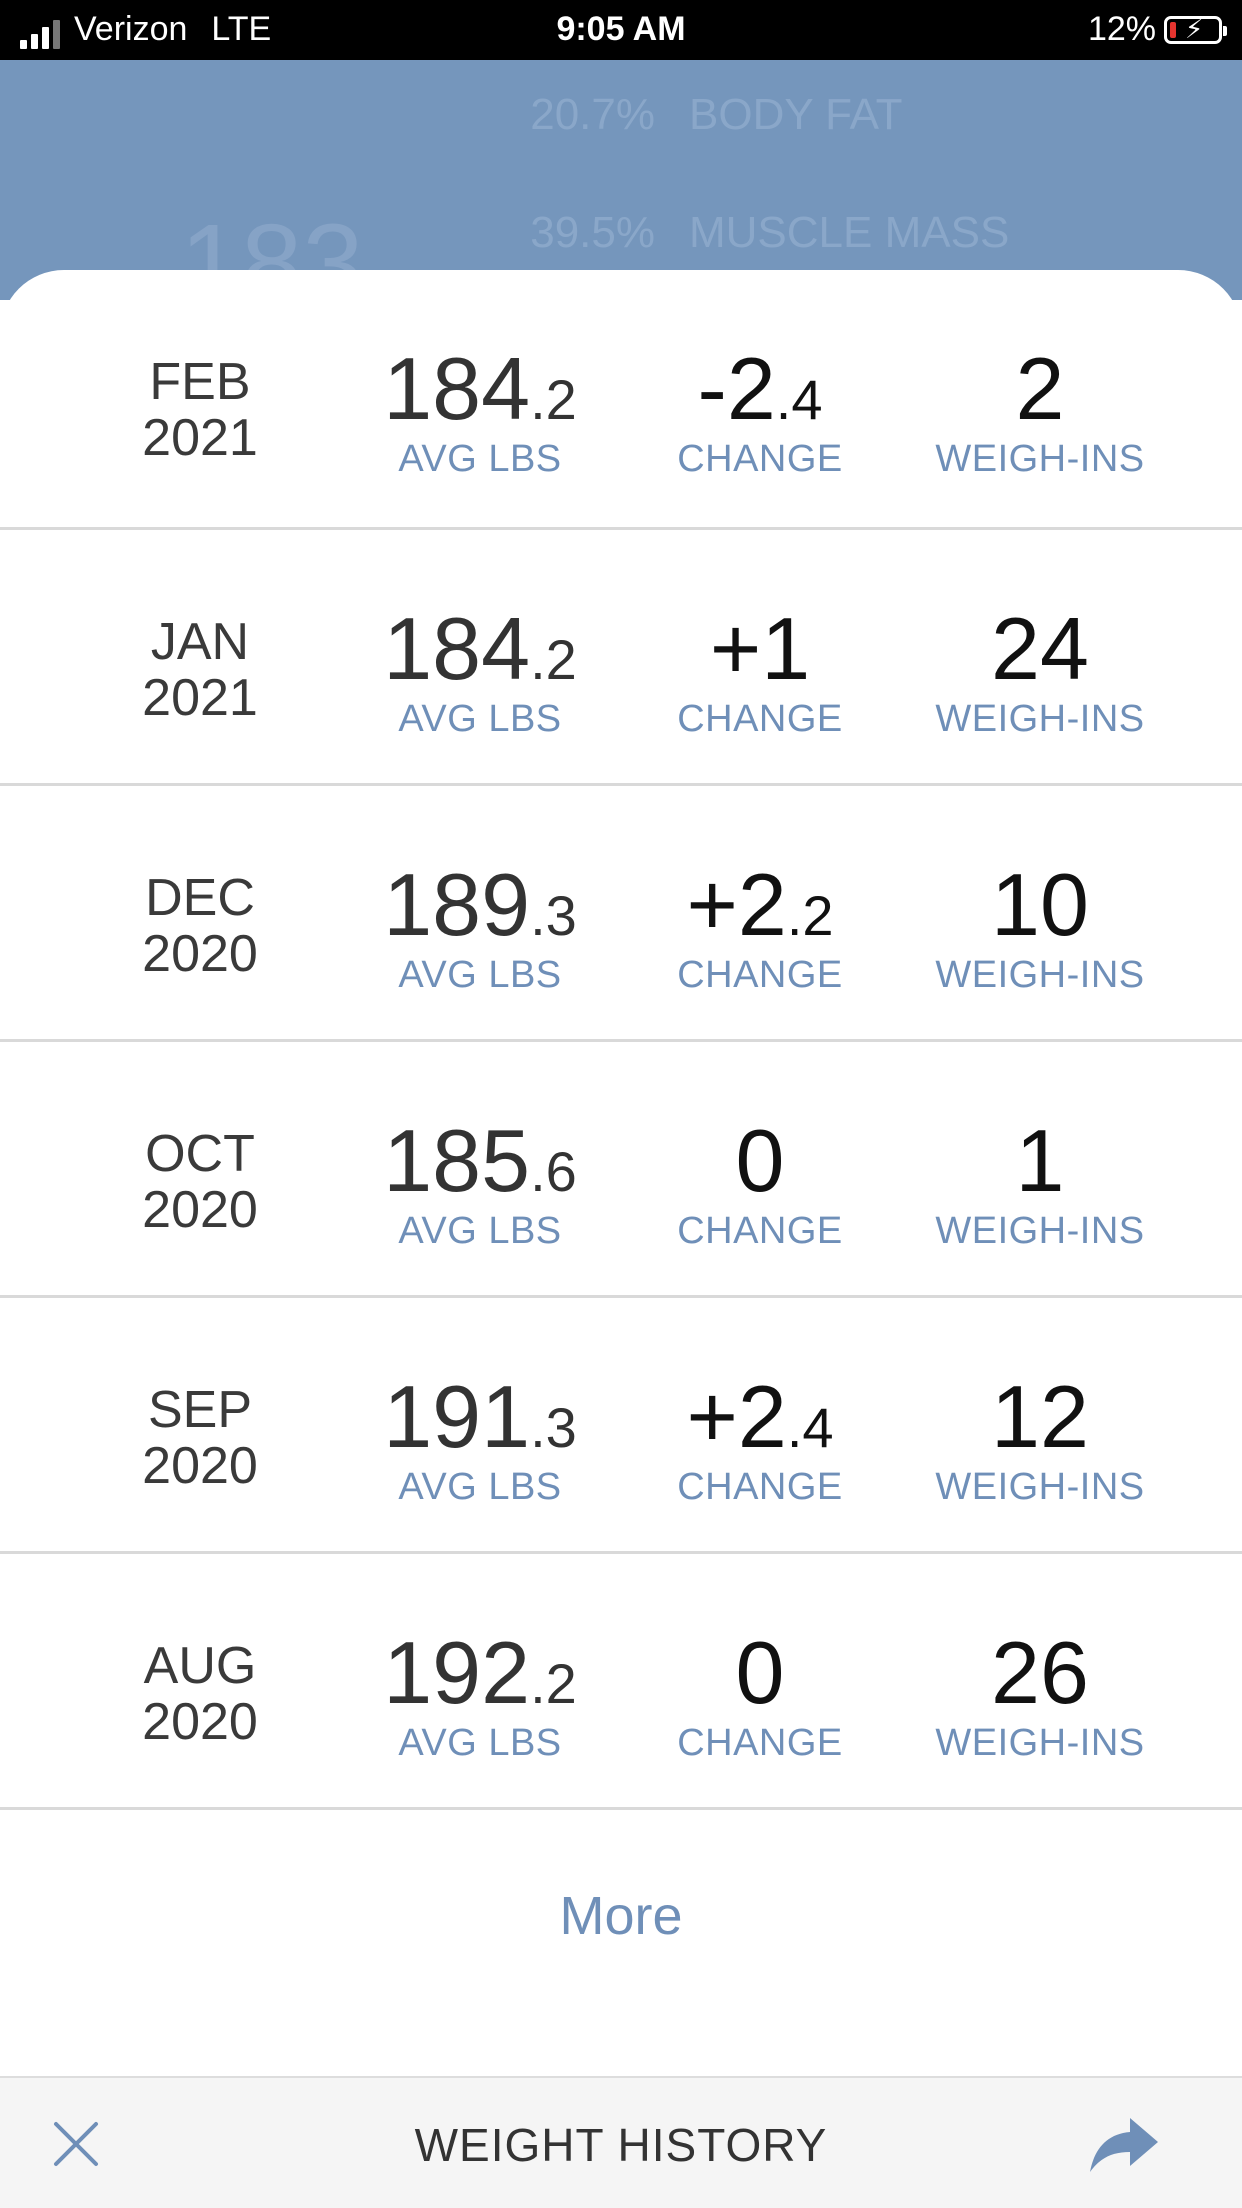  What do you see at coordinates (592, 232) in the screenshot?
I see `muscle-mass-value: 39.5%` at bounding box center [592, 232].